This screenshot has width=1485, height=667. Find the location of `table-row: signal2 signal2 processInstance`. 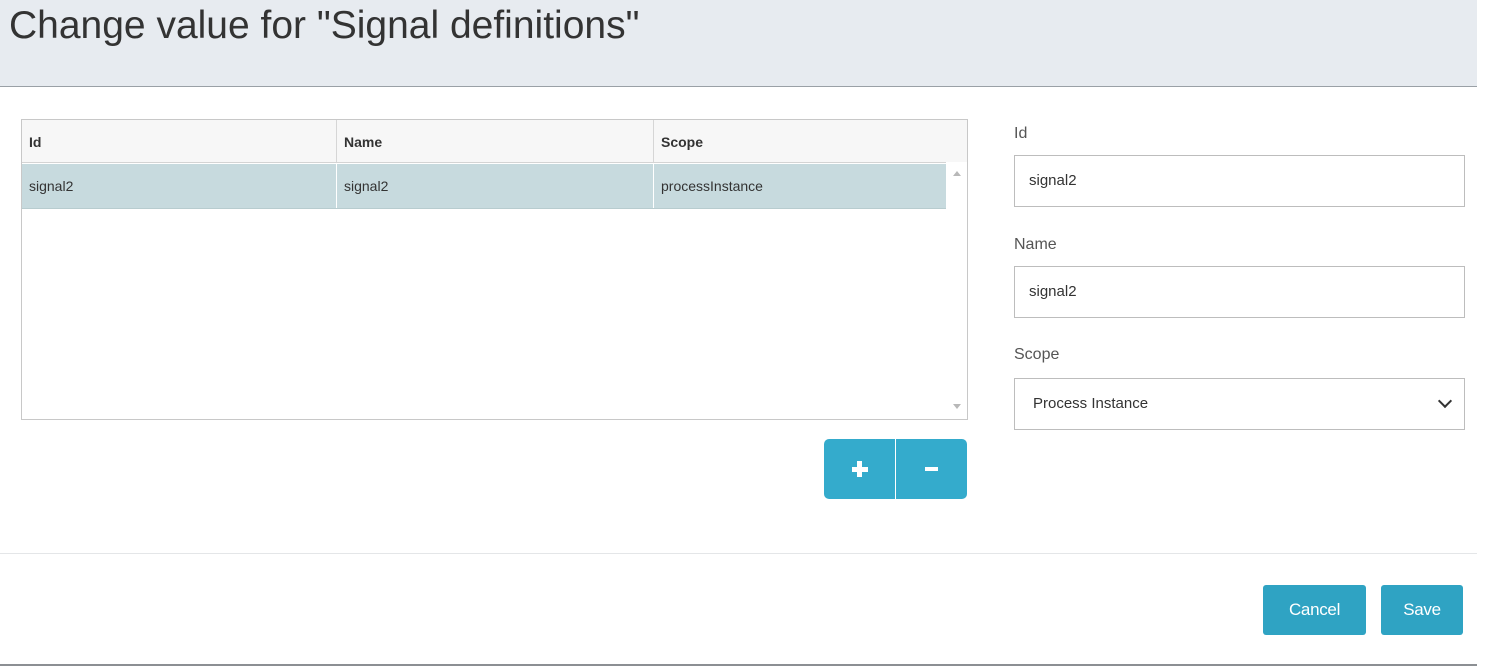

table-row: signal2 signal2 processInstance is located at coordinates (484, 186).